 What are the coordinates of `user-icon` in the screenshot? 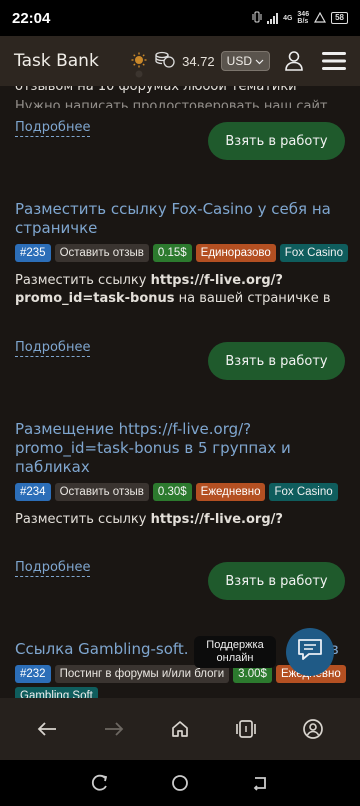 It's located at (294, 61).